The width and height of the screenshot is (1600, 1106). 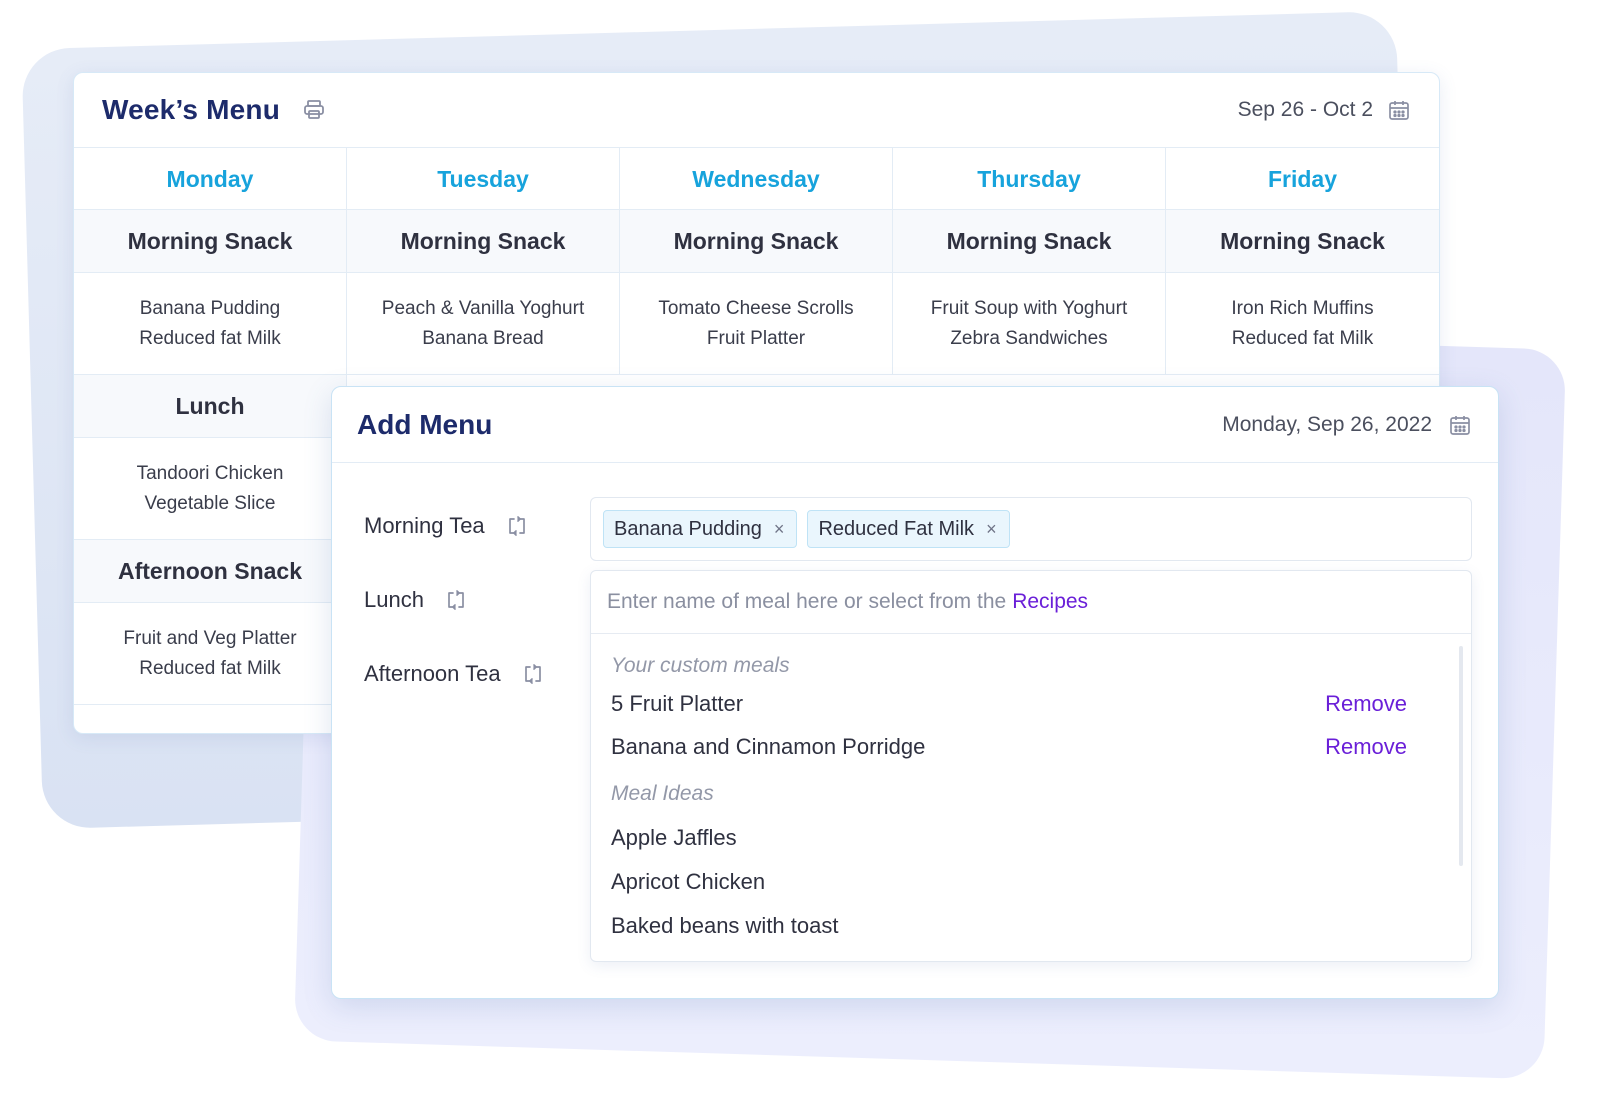 I want to click on menu-item: Tomato Cheese Scrolls, so click(x=756, y=308).